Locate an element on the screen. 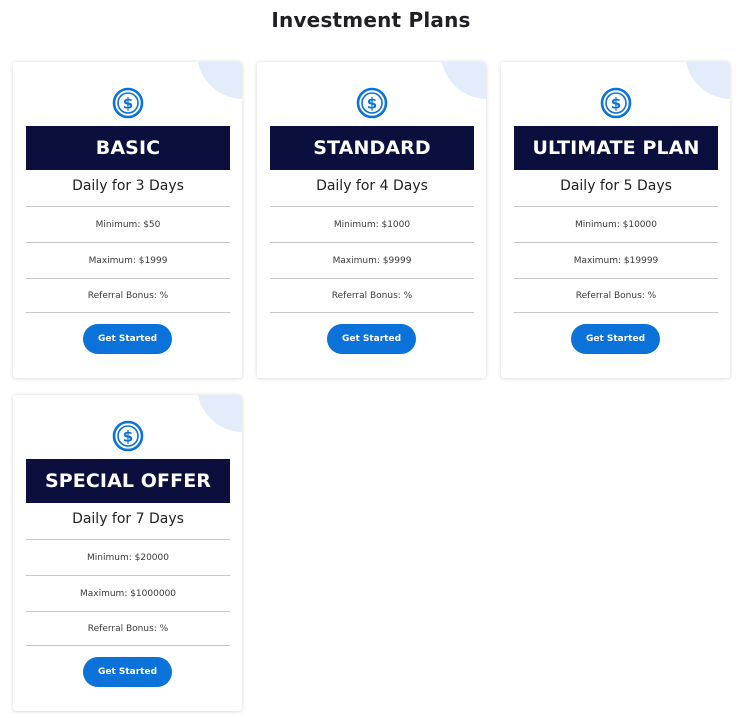 This screenshot has width=742, height=718. plan-name: ULTIMATE PLAN is located at coordinates (616, 148).